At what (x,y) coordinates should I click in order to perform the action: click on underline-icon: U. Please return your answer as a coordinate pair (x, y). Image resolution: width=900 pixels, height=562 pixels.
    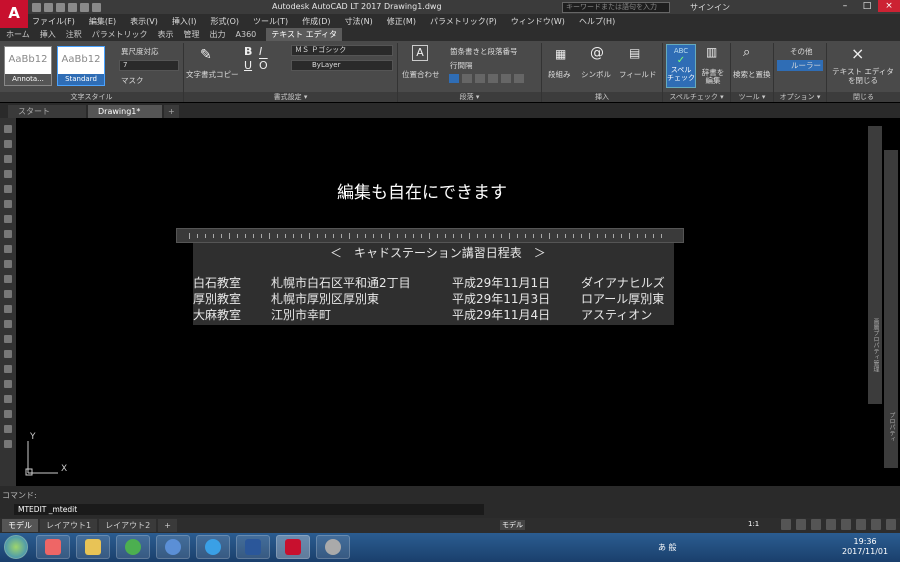
    Looking at the image, I should click on (248, 65).